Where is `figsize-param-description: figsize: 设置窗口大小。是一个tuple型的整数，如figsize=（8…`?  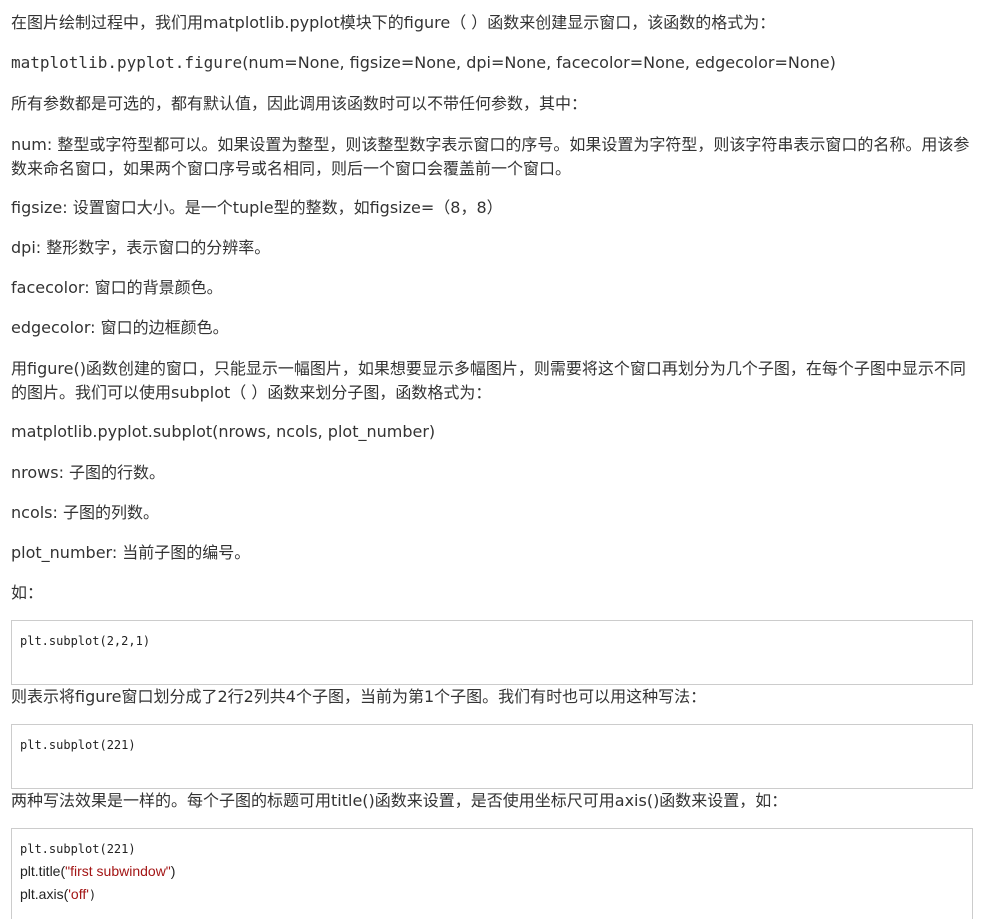 figsize-param-description: figsize: 设置窗口大小。是一个tuple型的整数，如figsize=（8… is located at coordinates (257, 207).